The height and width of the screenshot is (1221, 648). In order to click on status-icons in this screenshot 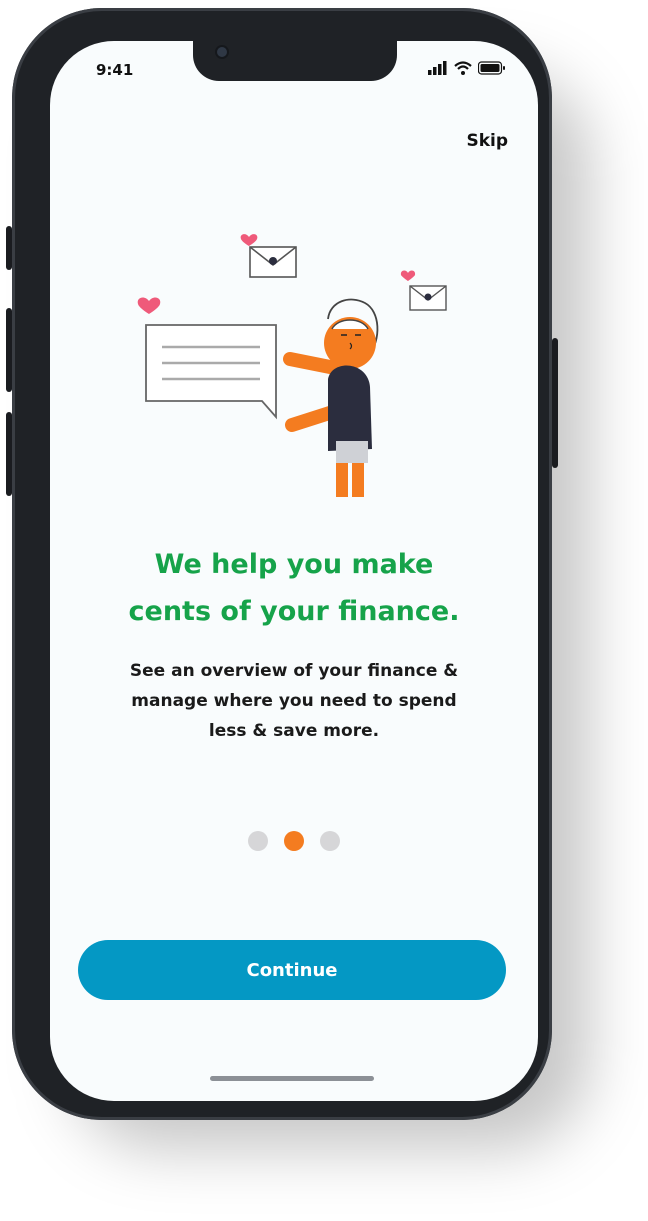, I will do `click(467, 68)`.